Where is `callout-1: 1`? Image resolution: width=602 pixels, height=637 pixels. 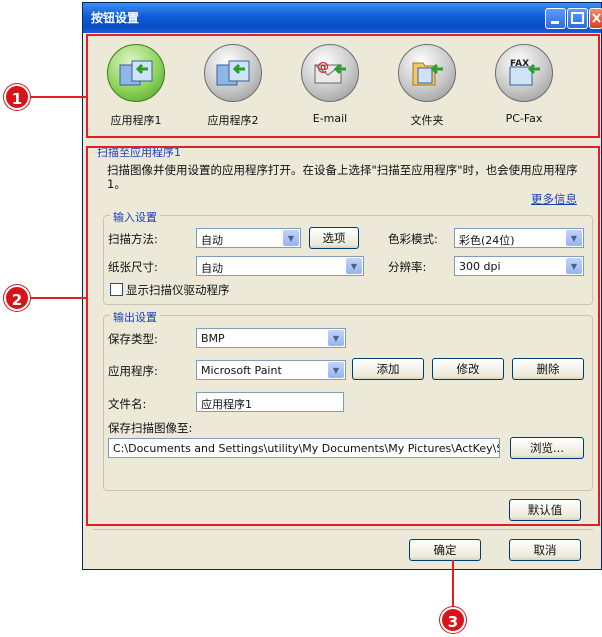 callout-1: 1 is located at coordinates (17, 97).